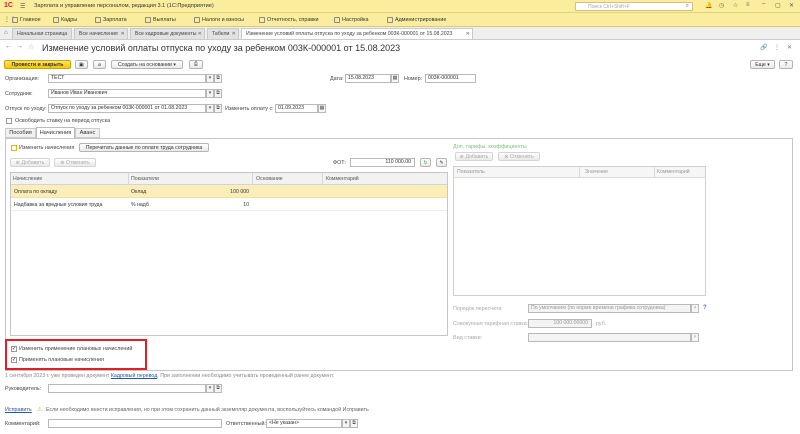 The image size is (800, 434). Describe the element at coordinates (735, 5) in the screenshot. I see `star-icon: ☆` at that location.